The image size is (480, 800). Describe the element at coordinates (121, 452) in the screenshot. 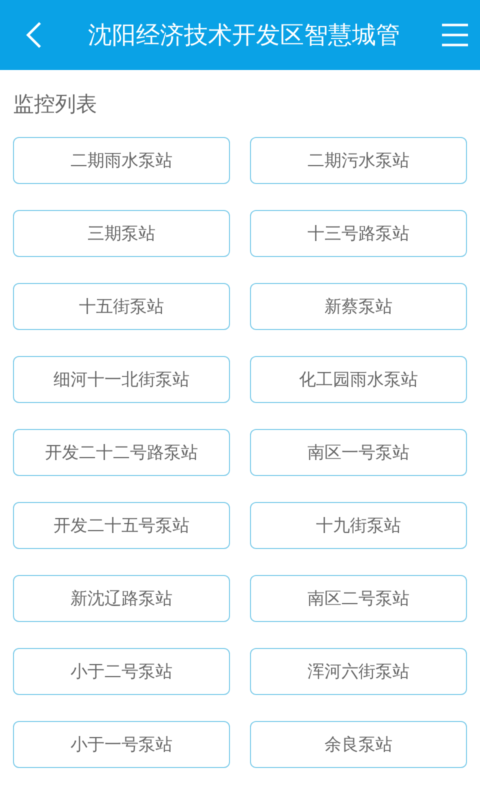

I see `station-button: 开发二十二号路泵站` at that location.